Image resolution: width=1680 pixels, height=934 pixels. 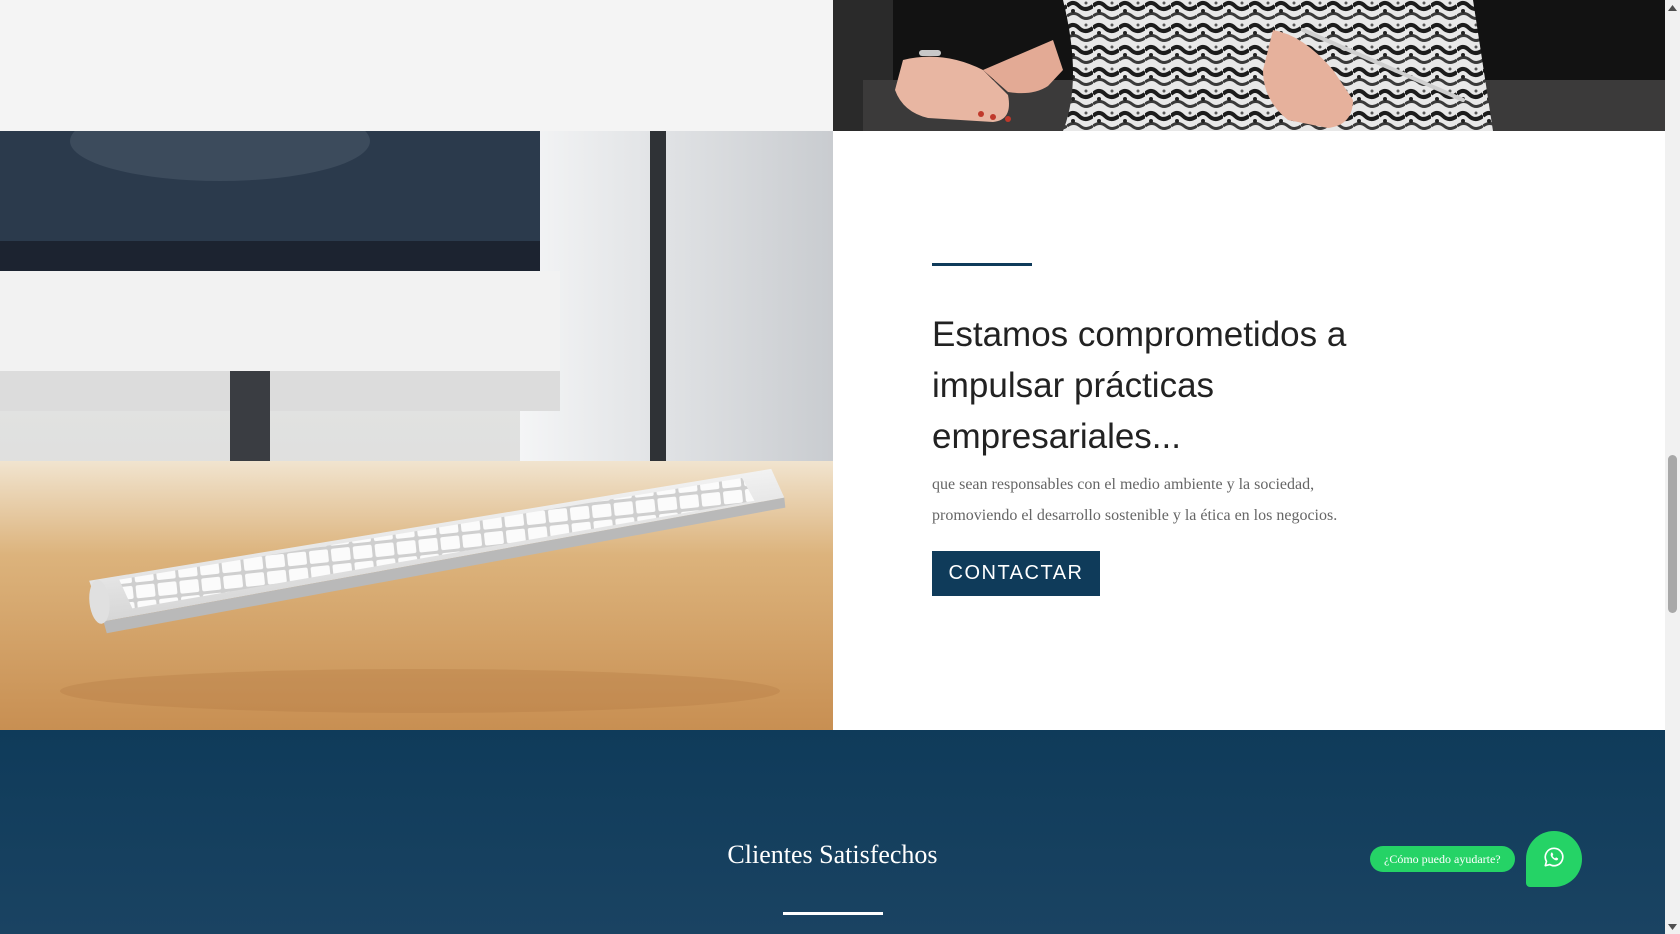 I want to click on scrollbar-thumb, so click(x=1672, y=534).